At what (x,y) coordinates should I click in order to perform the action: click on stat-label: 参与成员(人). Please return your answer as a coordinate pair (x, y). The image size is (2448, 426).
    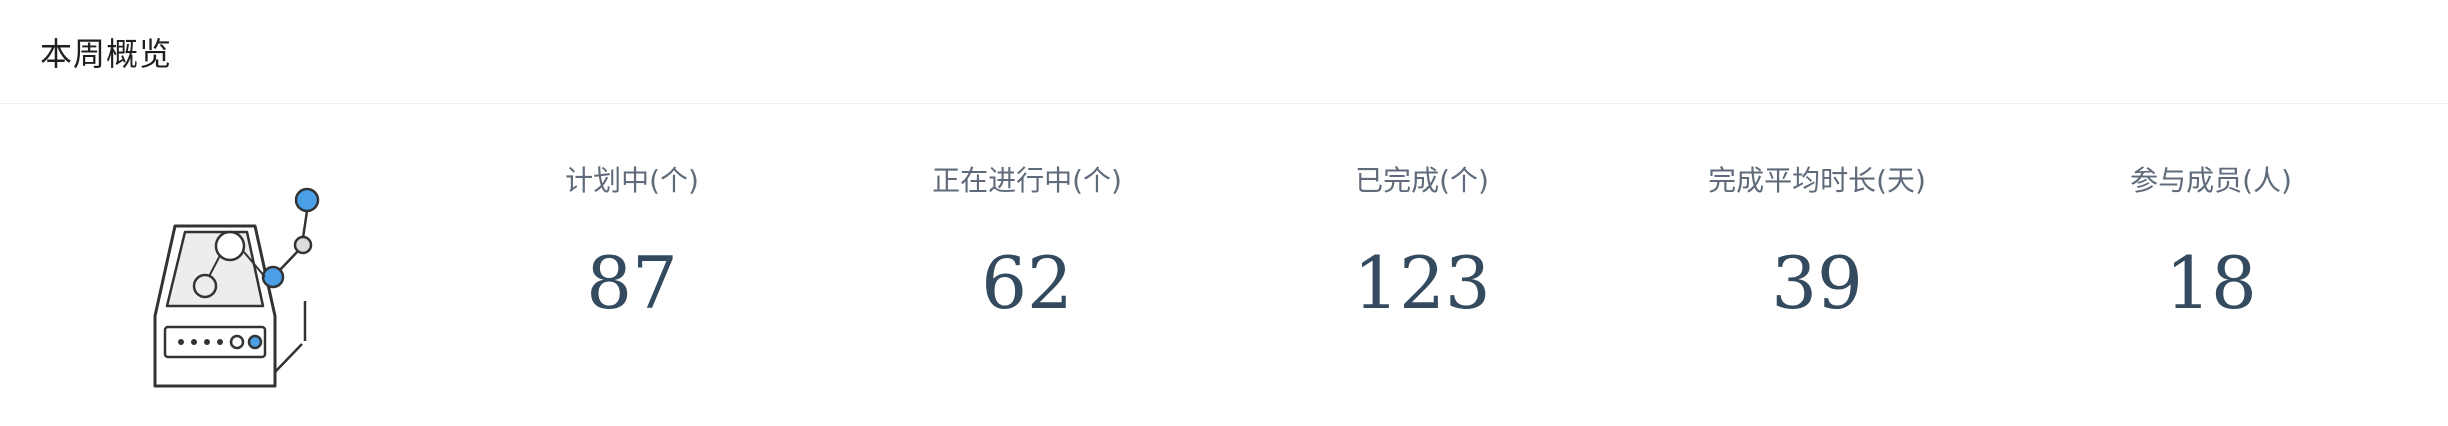
    Looking at the image, I should click on (2211, 180).